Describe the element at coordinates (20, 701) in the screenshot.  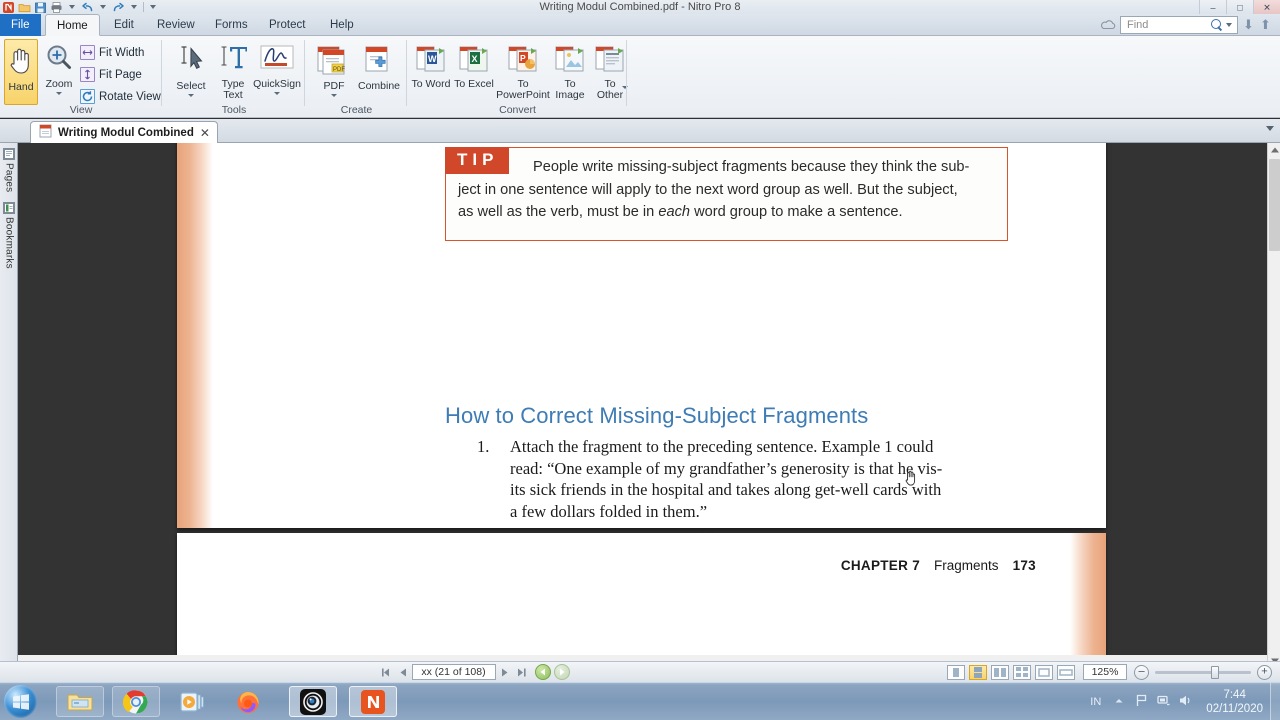
I see `start-button` at that location.